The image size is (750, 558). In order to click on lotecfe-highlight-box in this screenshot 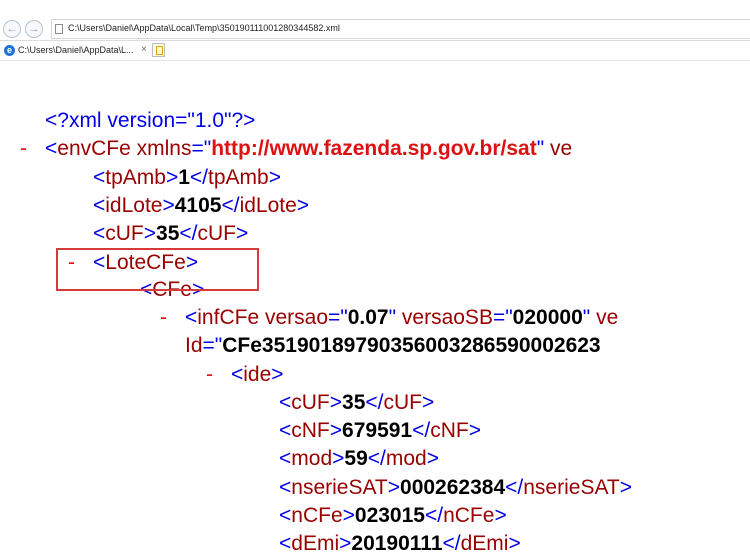, I will do `click(157, 269)`.